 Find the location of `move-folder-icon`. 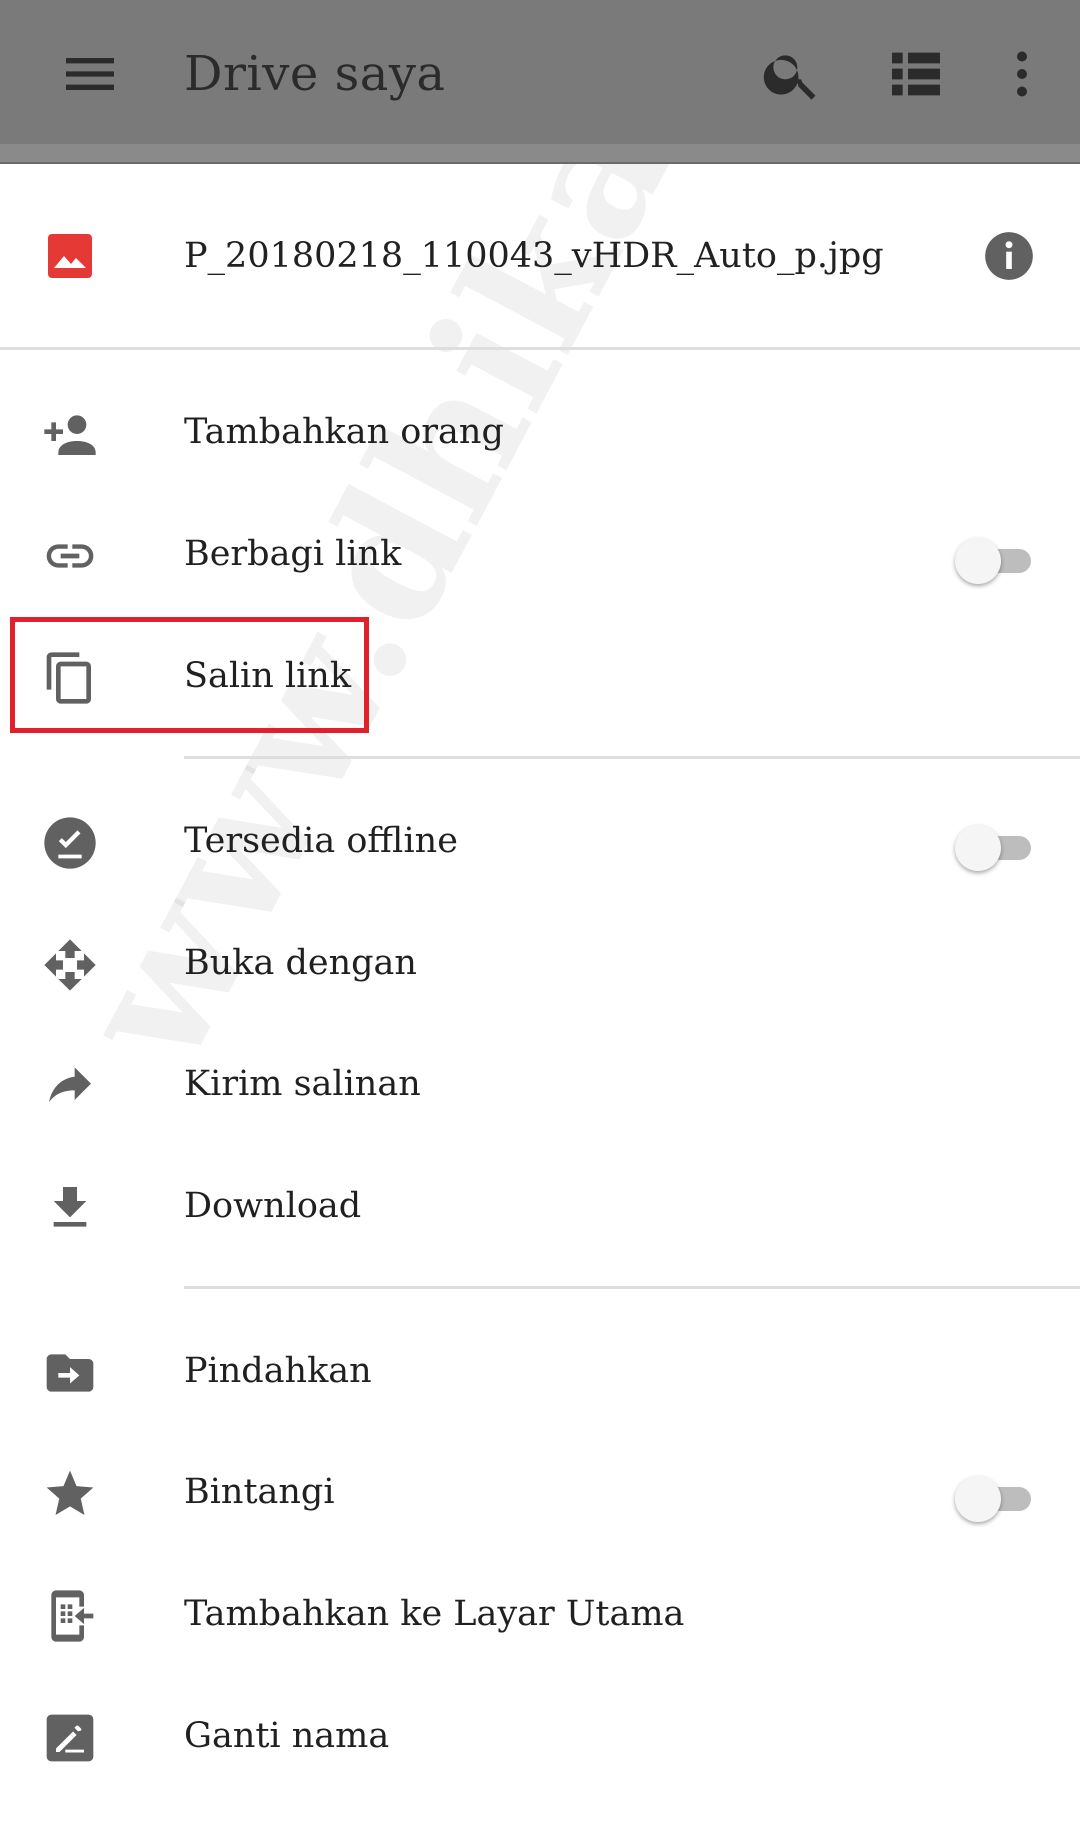

move-folder-icon is located at coordinates (70, 1373).